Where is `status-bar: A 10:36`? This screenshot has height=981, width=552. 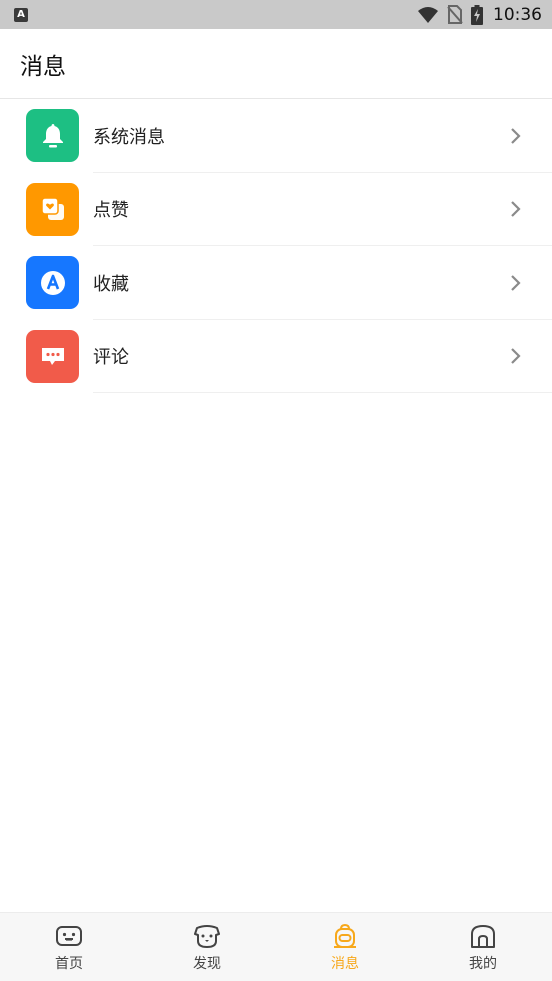
status-bar: A 10:36 is located at coordinates (276, 14).